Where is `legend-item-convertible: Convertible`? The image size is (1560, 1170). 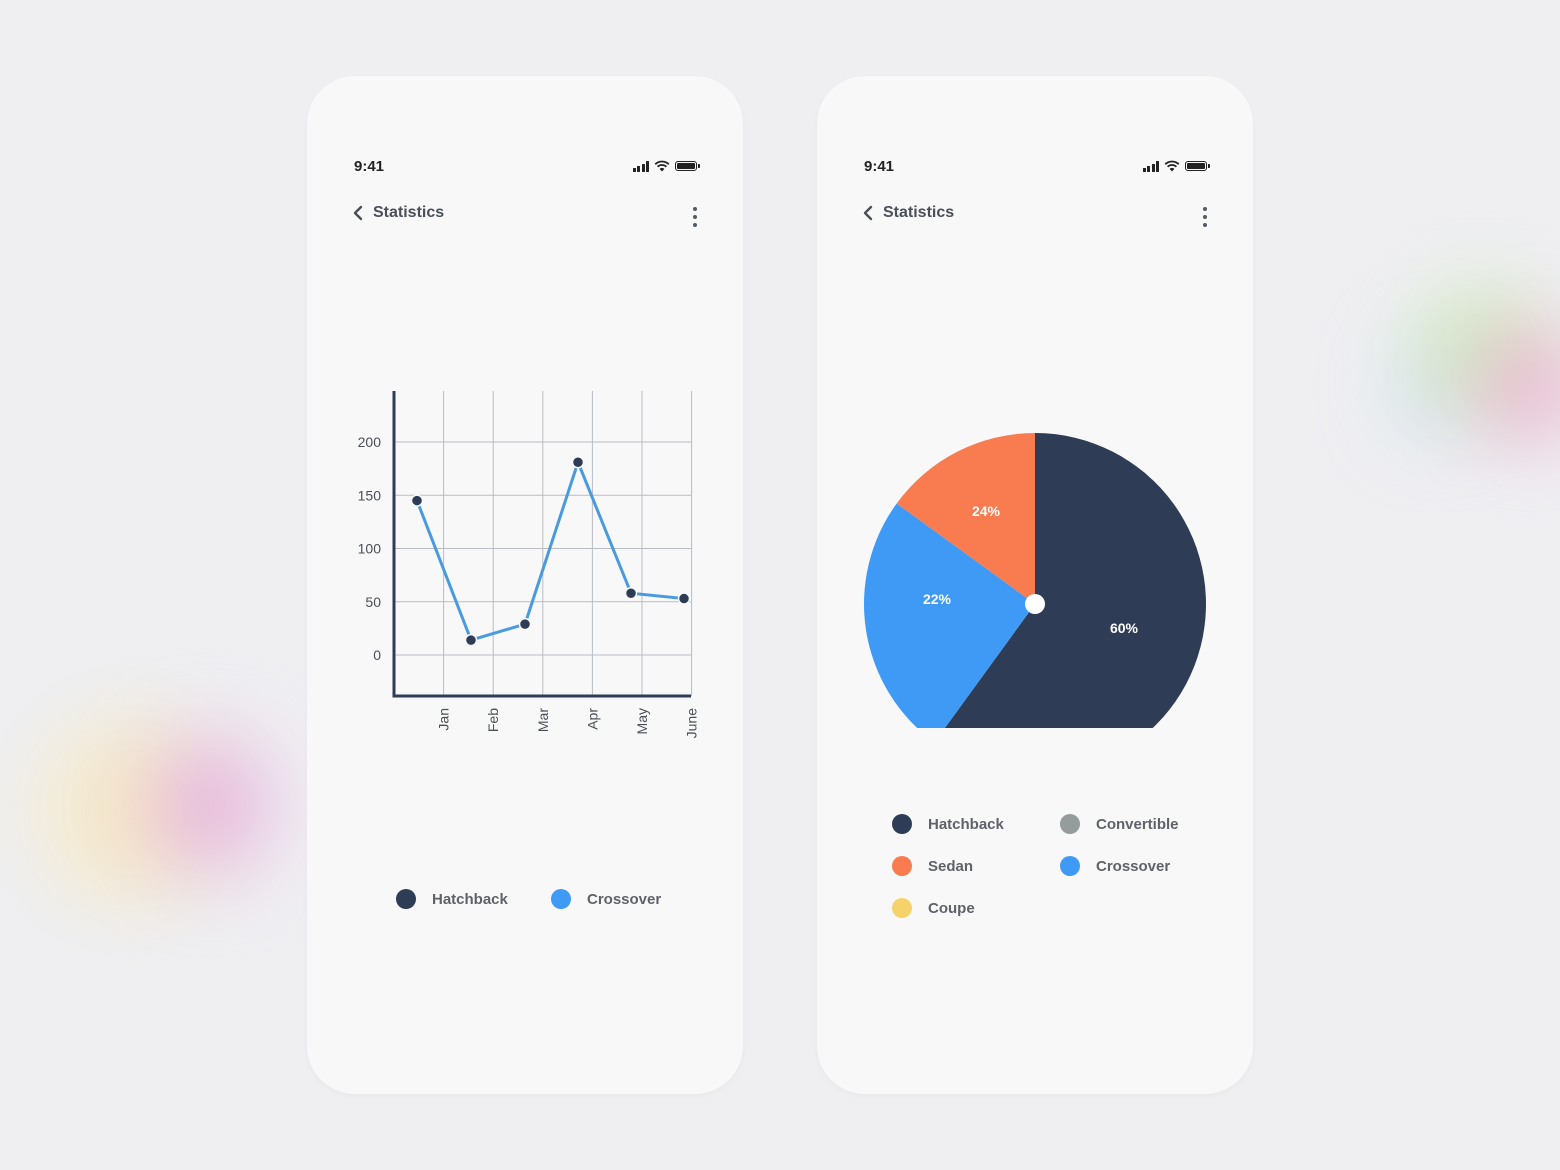
legend-item-convertible: Convertible is located at coordinates (1119, 824).